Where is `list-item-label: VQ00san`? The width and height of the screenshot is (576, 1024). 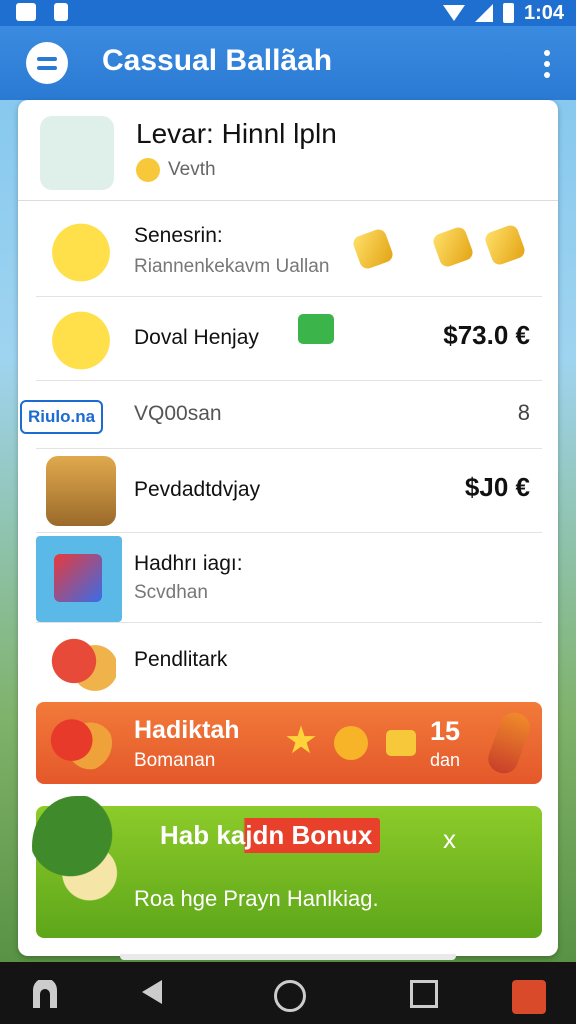 list-item-label: VQ00san is located at coordinates (178, 413).